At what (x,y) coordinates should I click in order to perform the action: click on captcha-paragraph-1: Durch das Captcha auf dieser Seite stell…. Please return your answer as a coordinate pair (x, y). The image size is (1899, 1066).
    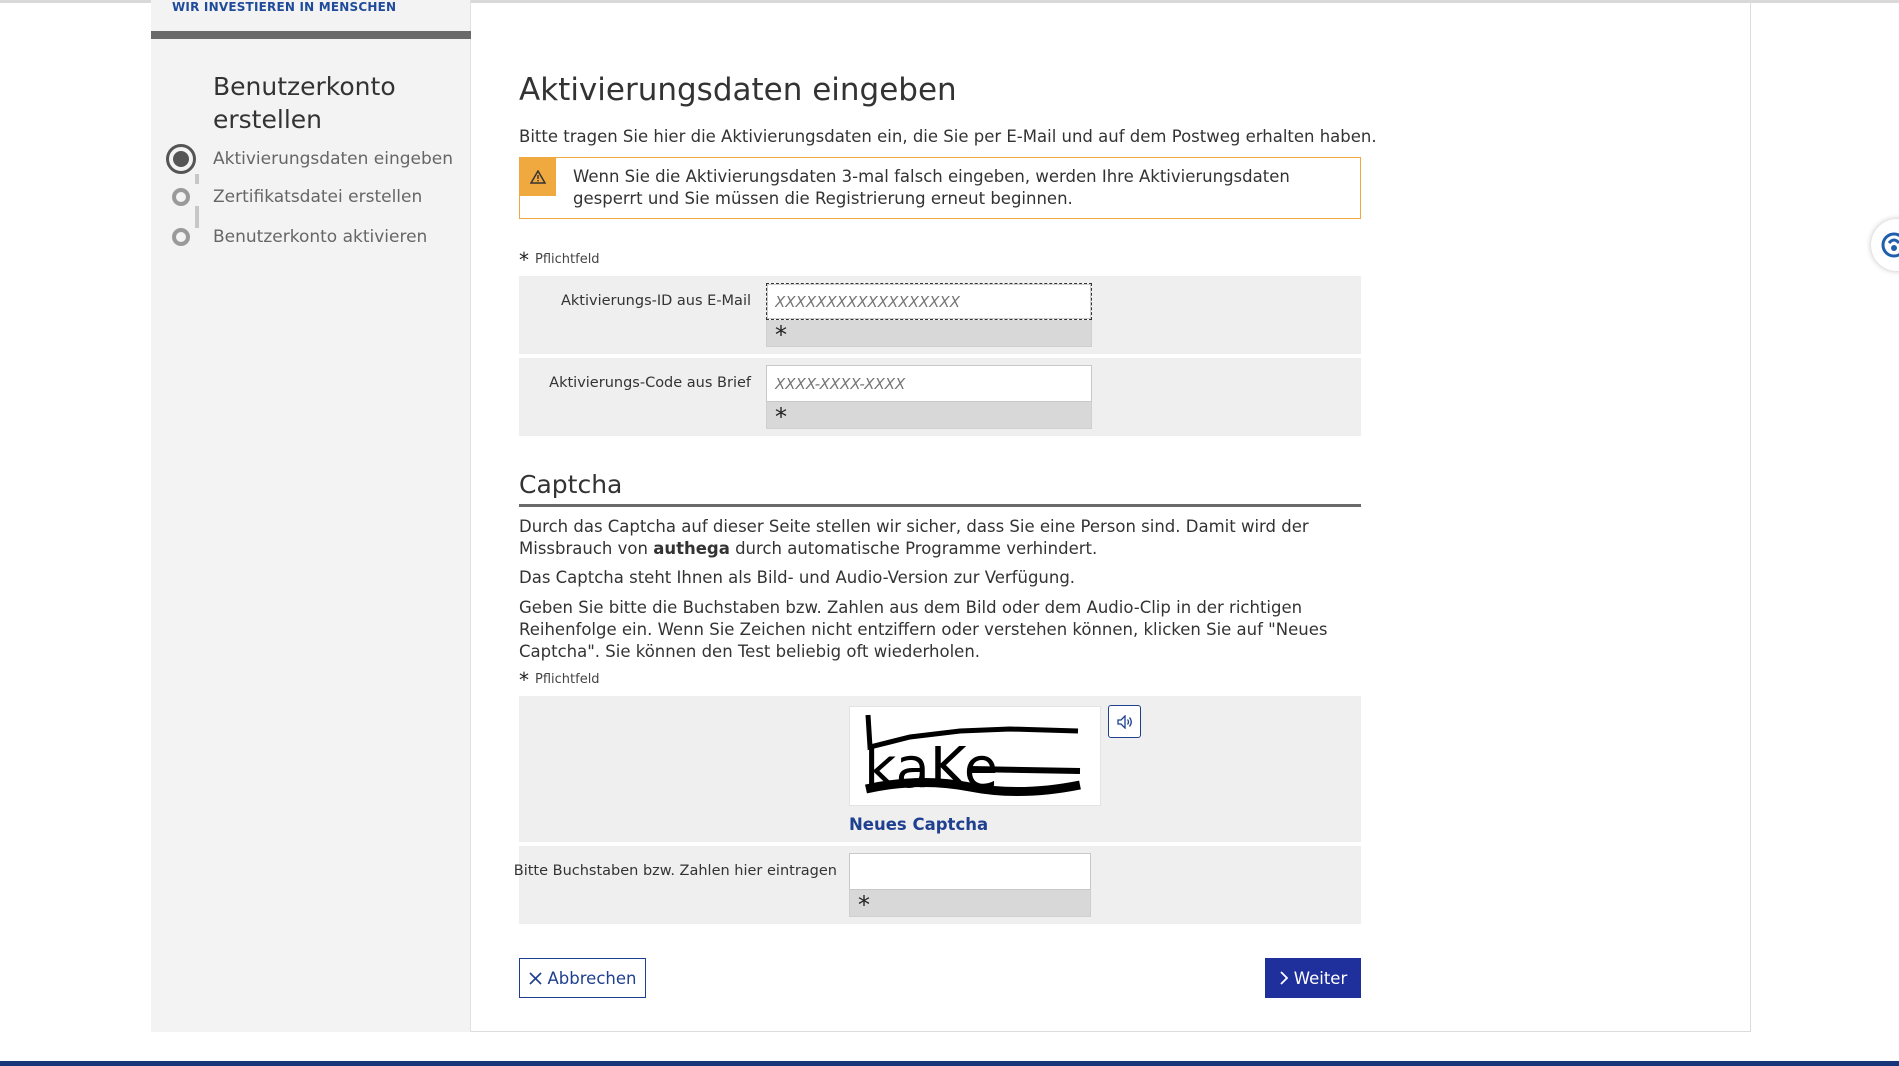
    Looking at the image, I should click on (940, 538).